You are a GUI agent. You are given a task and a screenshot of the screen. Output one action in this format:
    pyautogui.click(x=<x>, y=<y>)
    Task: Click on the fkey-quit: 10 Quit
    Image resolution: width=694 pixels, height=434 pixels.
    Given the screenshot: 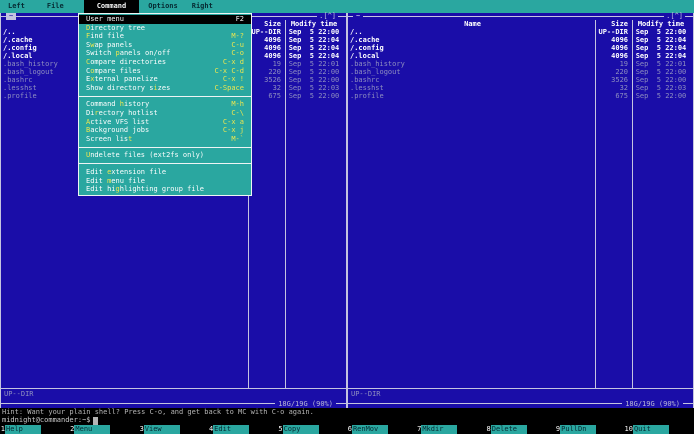 What is the action you would take?
    pyautogui.click(x=659, y=429)
    